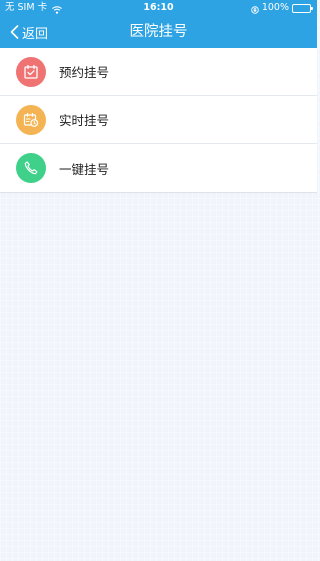 The width and height of the screenshot is (320, 561). I want to click on battery-icon, so click(303, 8).